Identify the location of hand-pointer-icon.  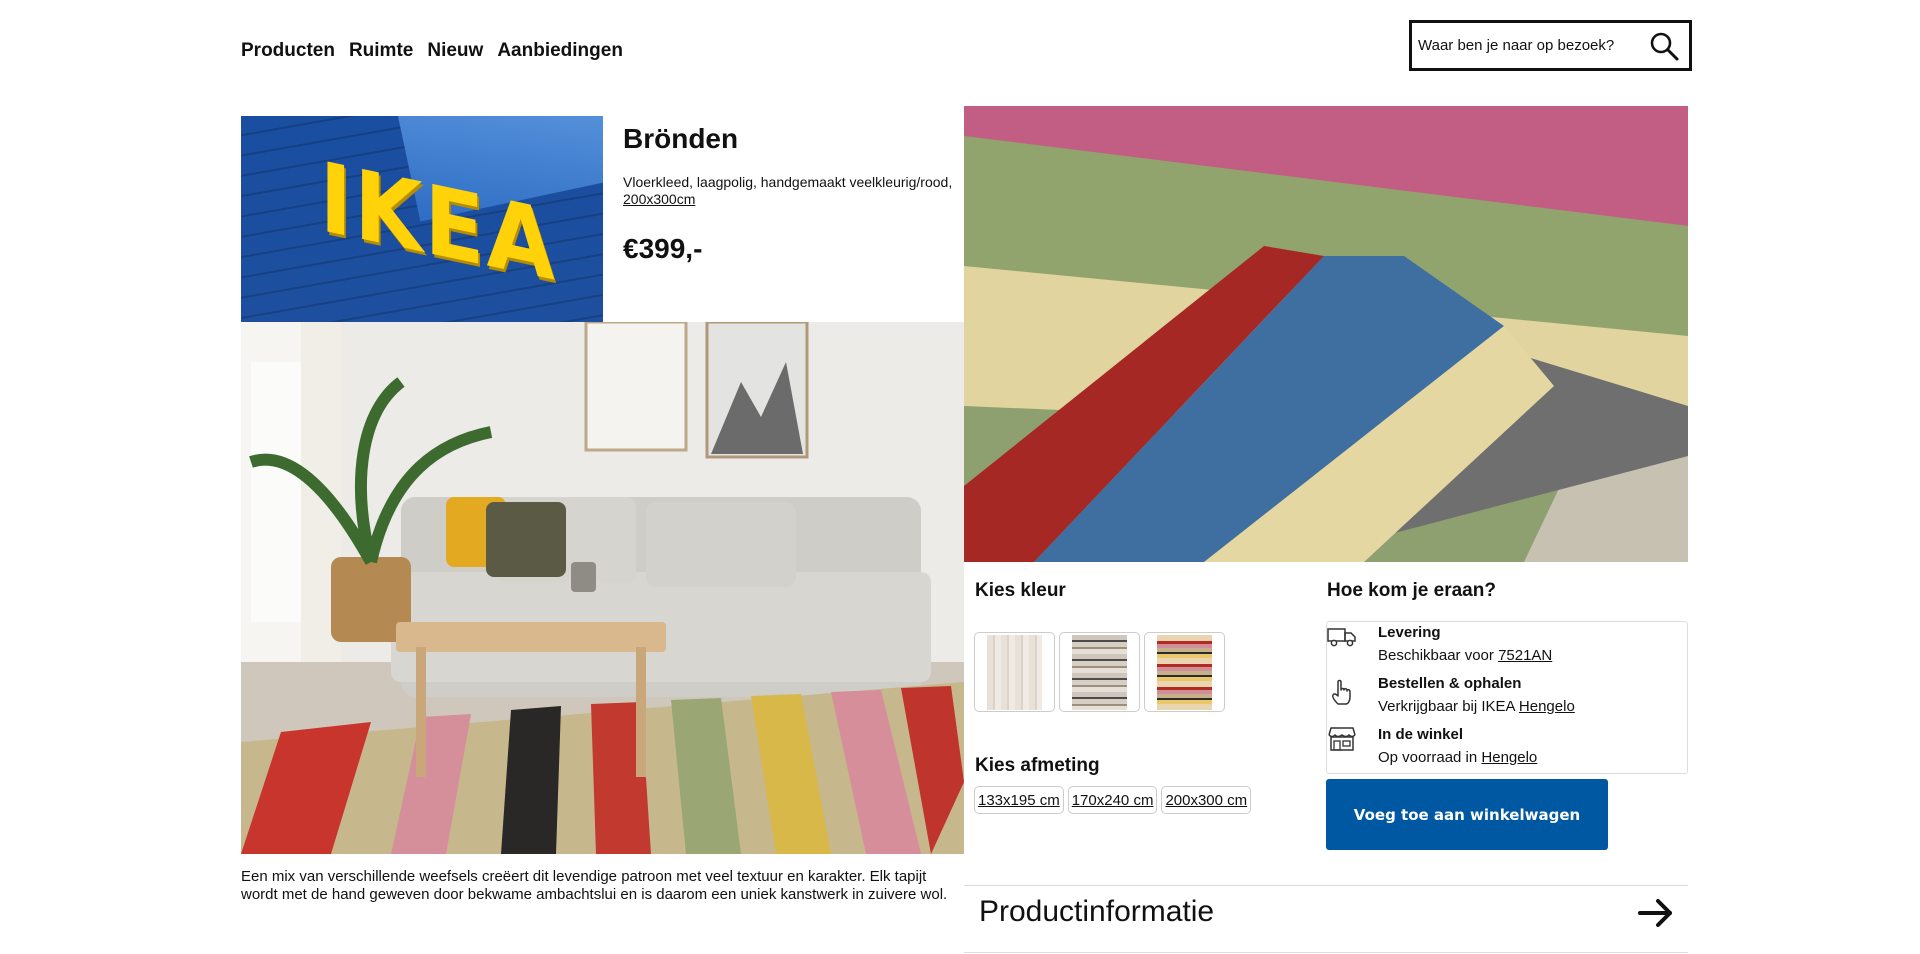
(1342, 692).